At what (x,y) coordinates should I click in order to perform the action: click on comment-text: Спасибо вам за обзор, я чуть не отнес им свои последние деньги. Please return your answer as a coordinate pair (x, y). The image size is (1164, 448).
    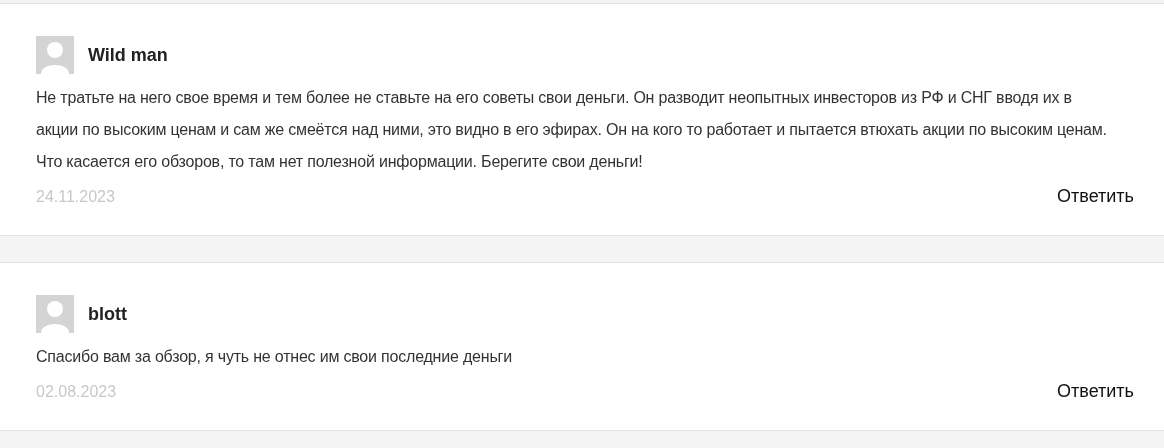
    Looking at the image, I should click on (274, 357).